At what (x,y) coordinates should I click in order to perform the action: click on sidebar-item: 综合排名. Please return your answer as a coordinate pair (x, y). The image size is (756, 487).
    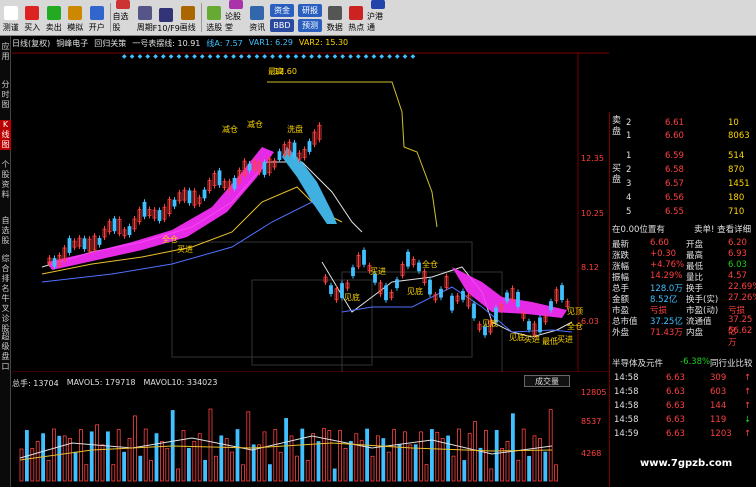
    Looking at the image, I should click on (5, 274).